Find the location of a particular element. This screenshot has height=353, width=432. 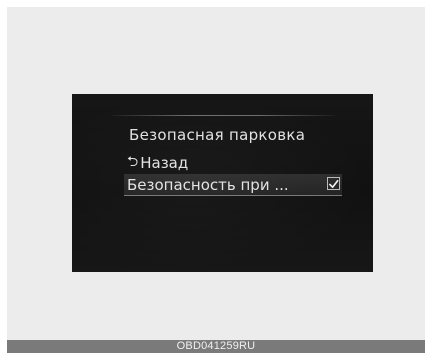

footer-bar: OBD041259RU is located at coordinates (216, 346).